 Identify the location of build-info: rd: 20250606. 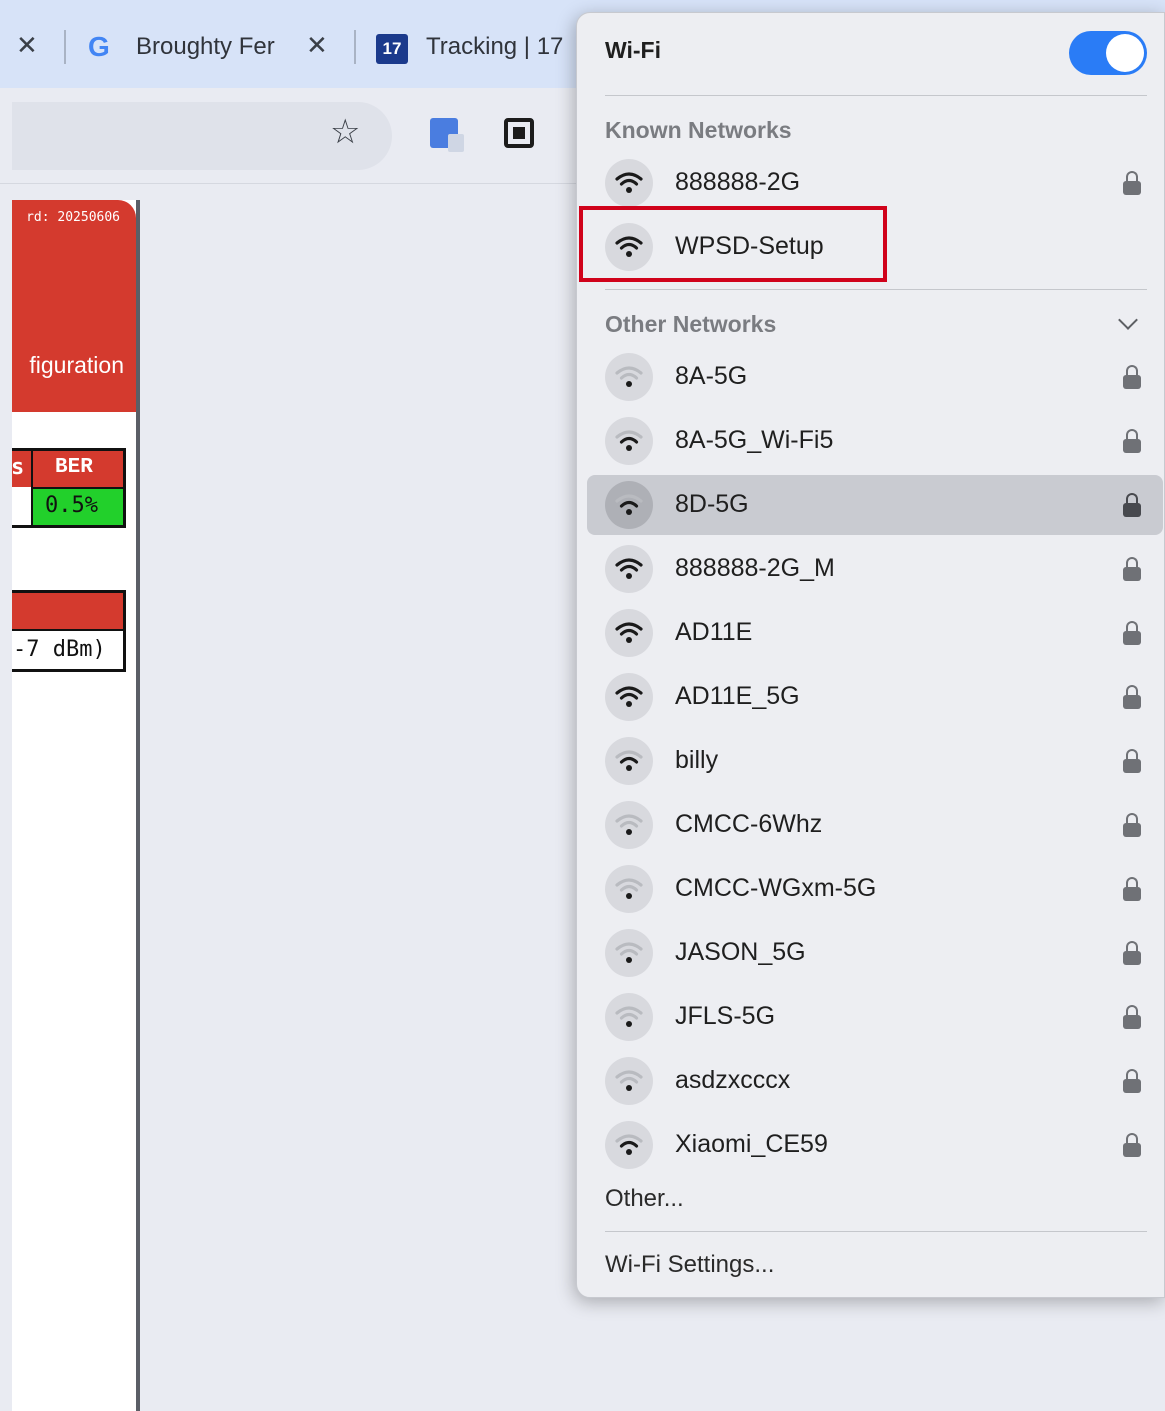
(73, 217).